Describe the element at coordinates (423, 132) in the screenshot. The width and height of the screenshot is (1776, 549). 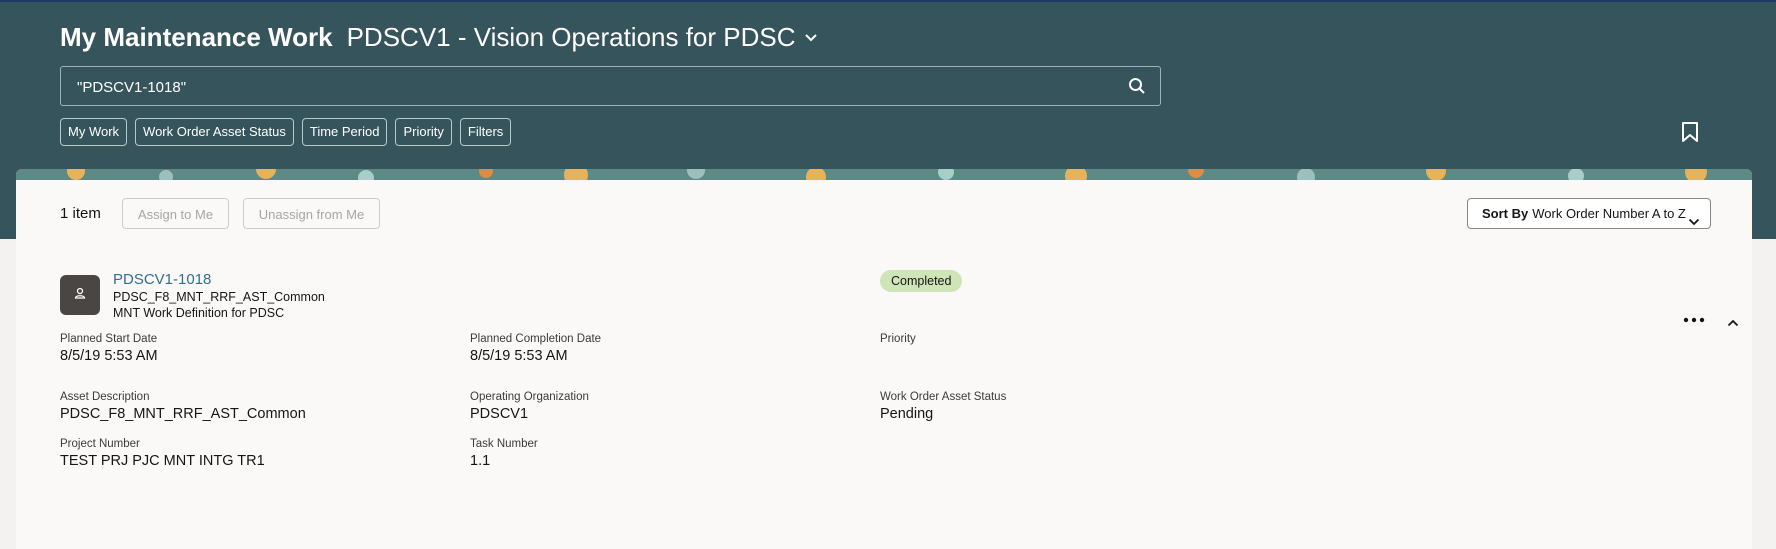
I see `chip-priority: Priority` at that location.